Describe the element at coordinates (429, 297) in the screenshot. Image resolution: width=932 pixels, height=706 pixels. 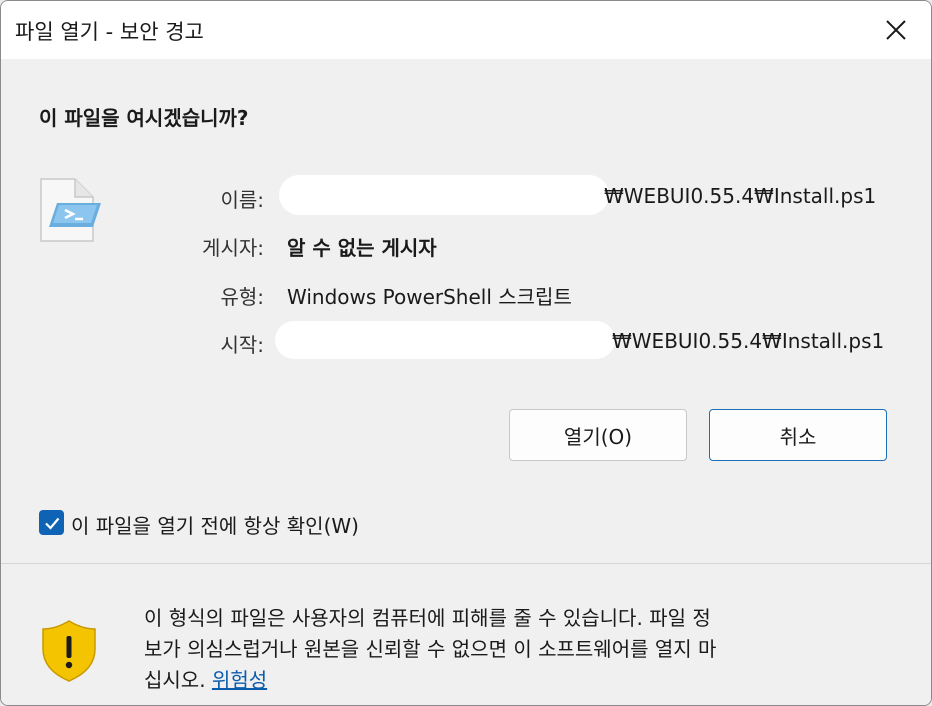
I see `type-value: Windows PowerShell 스크립트` at that location.